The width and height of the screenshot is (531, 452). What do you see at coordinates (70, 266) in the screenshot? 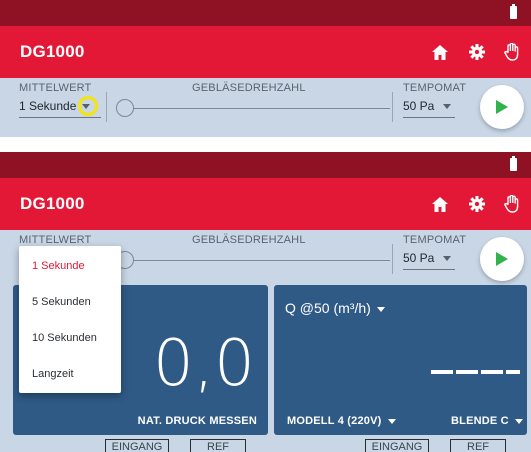
I see `menu-item-1-sekunde: 1 Sekunde` at bounding box center [70, 266].